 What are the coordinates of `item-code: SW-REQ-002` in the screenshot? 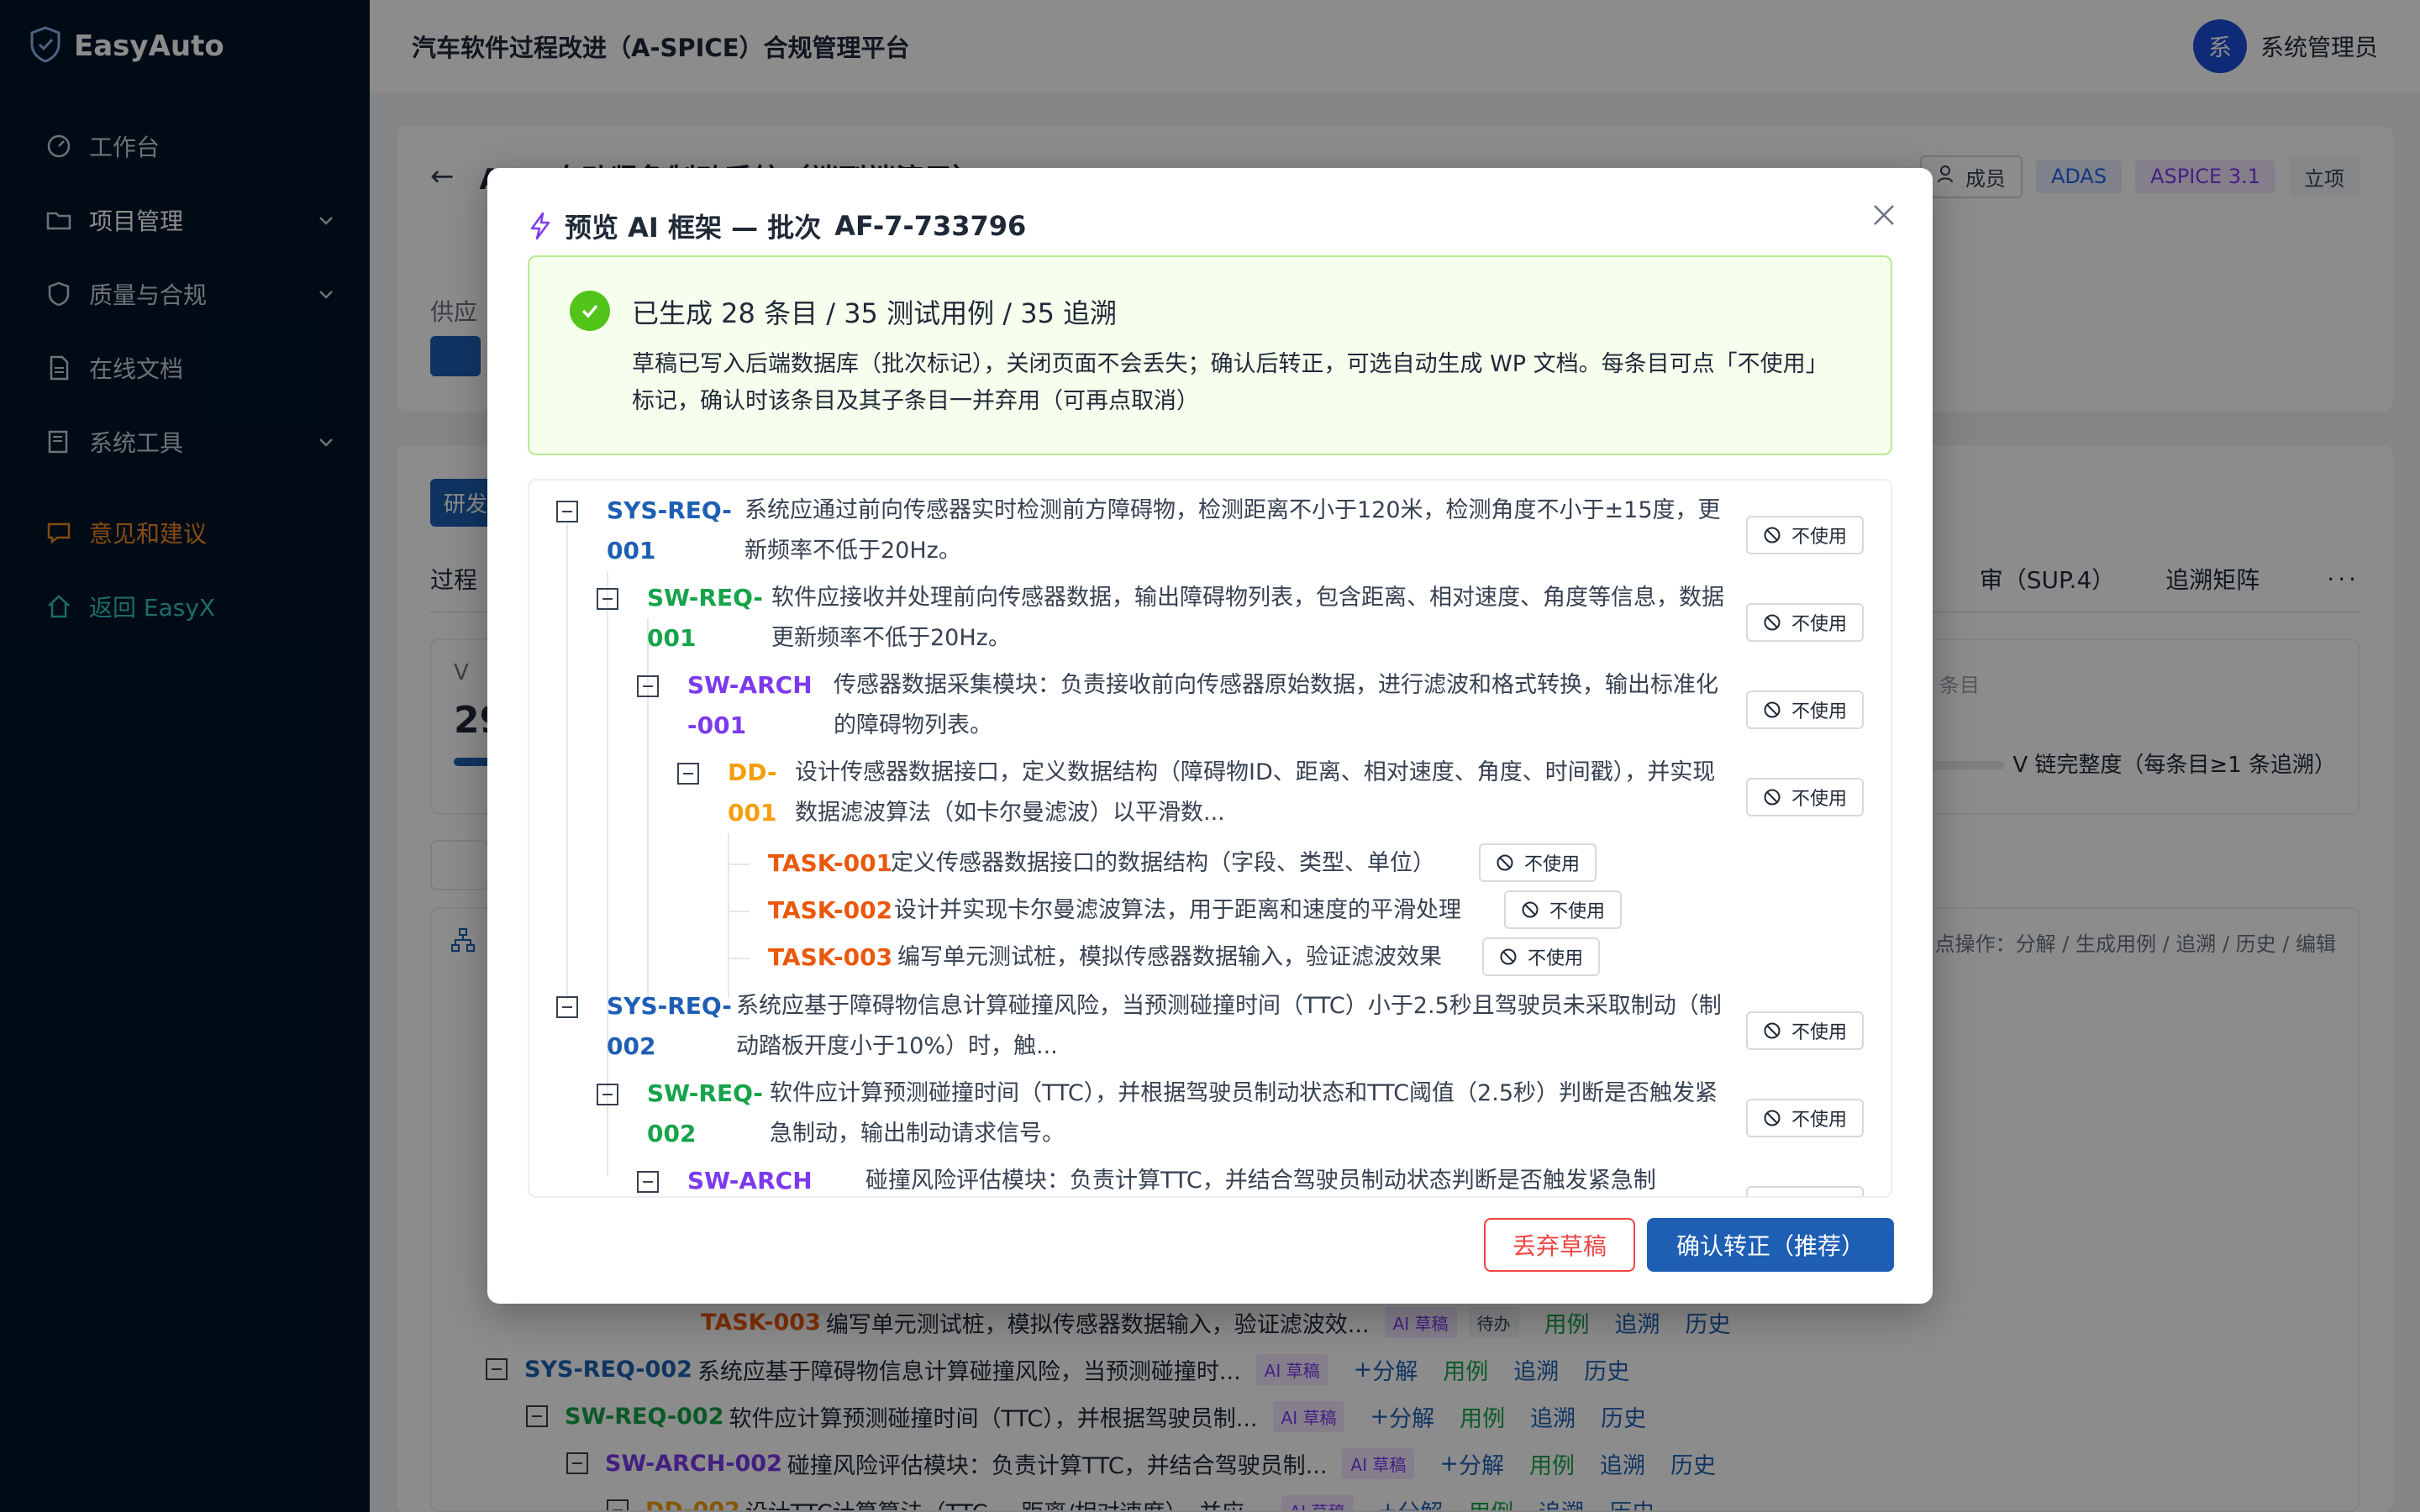 It's located at (705, 1113).